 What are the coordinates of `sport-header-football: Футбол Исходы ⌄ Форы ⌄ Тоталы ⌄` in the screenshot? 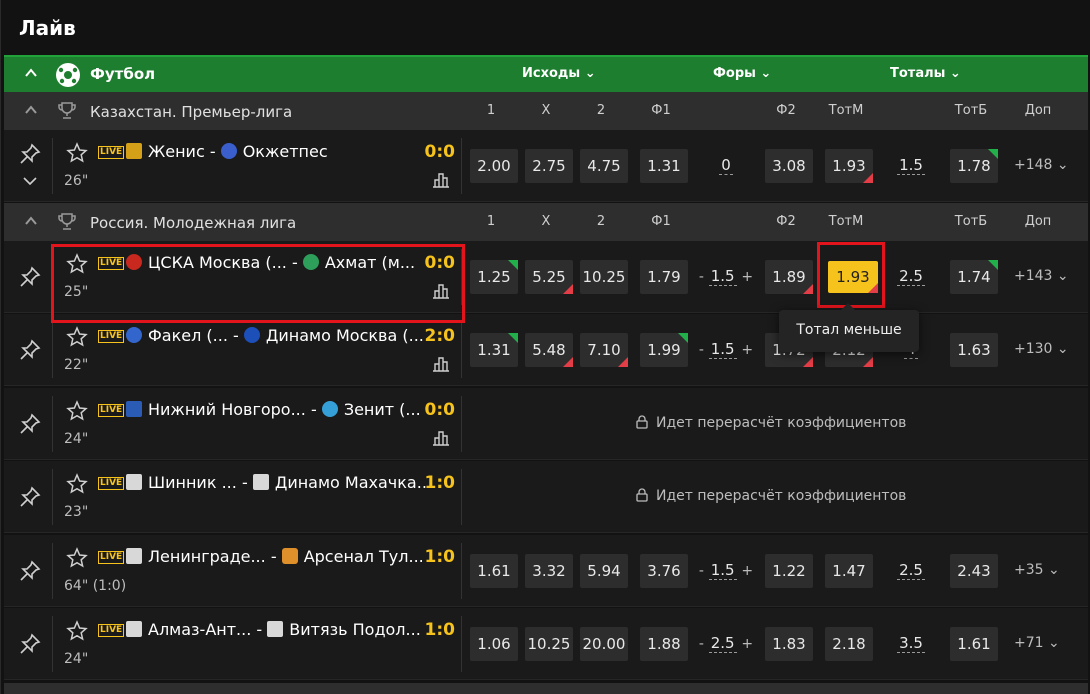 It's located at (546, 73).